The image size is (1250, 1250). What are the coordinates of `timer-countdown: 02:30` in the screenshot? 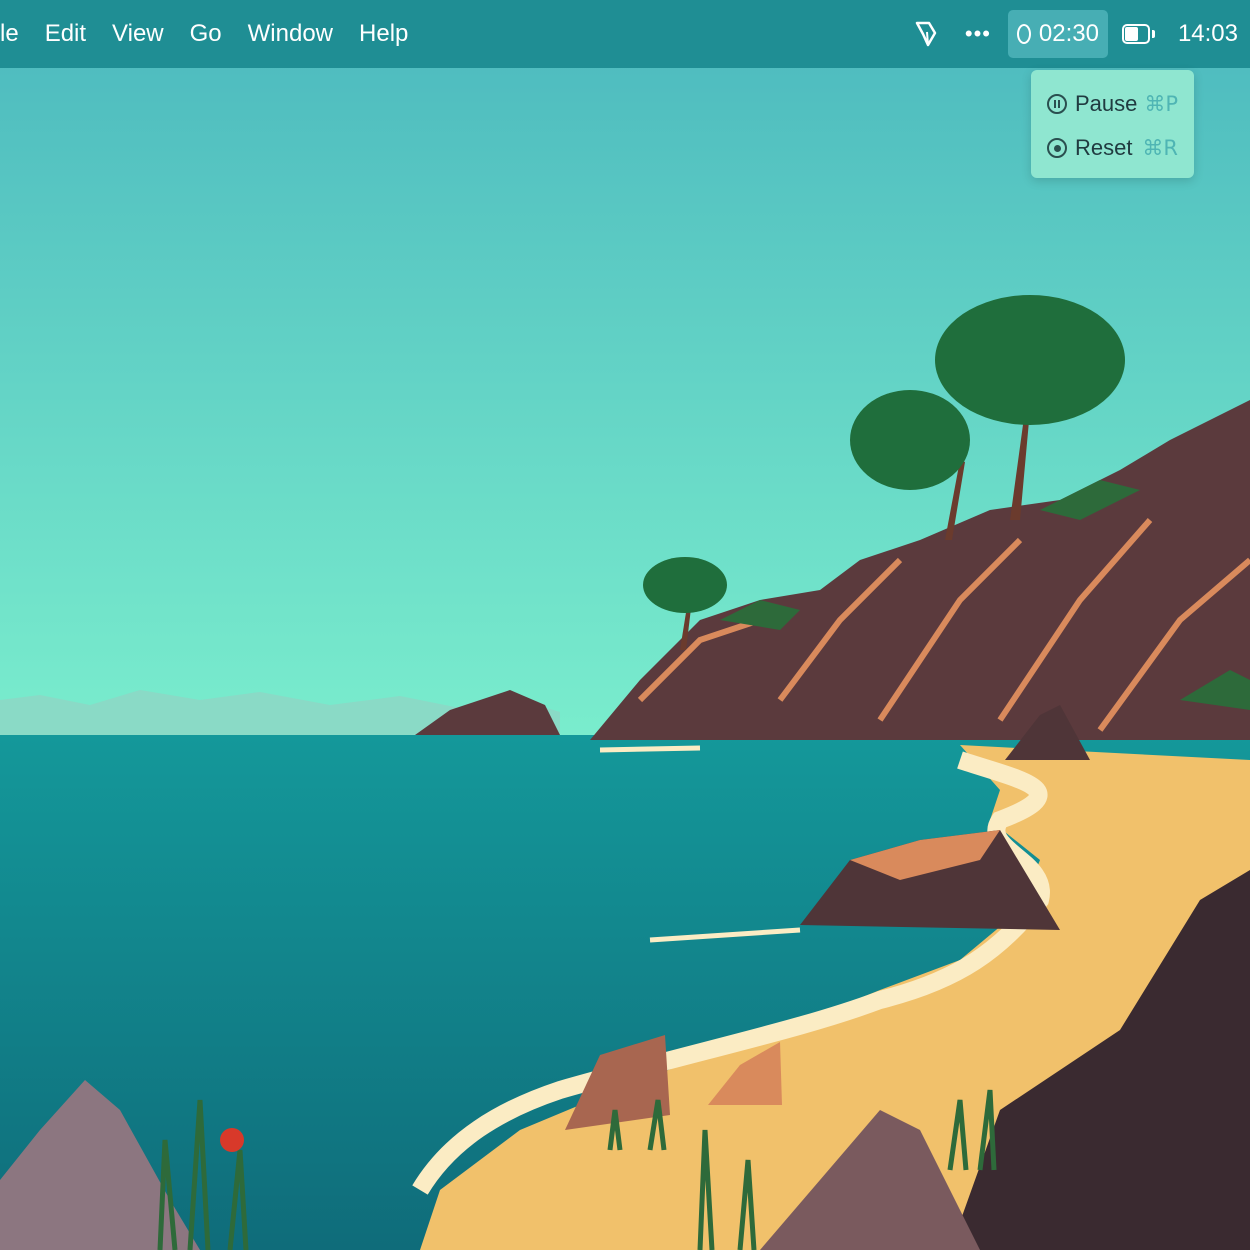 It's located at (1068, 33).